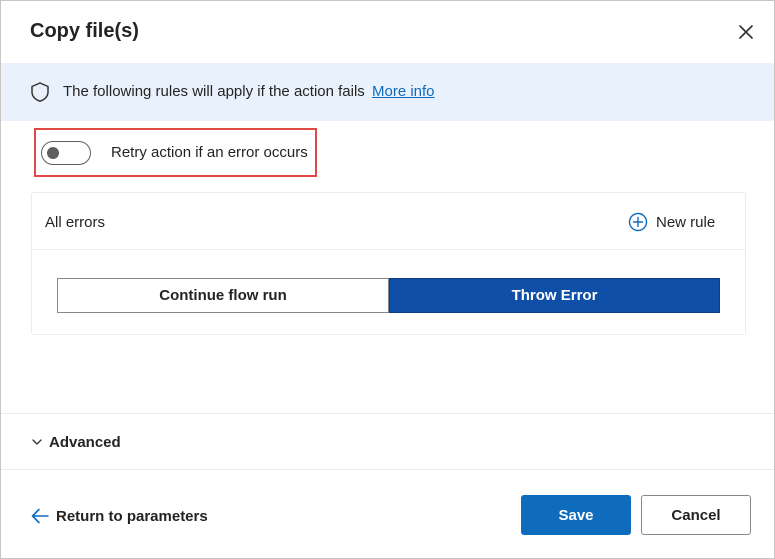 The image size is (775, 559). Describe the element at coordinates (53, 153) in the screenshot. I see `toggle-knob` at that location.